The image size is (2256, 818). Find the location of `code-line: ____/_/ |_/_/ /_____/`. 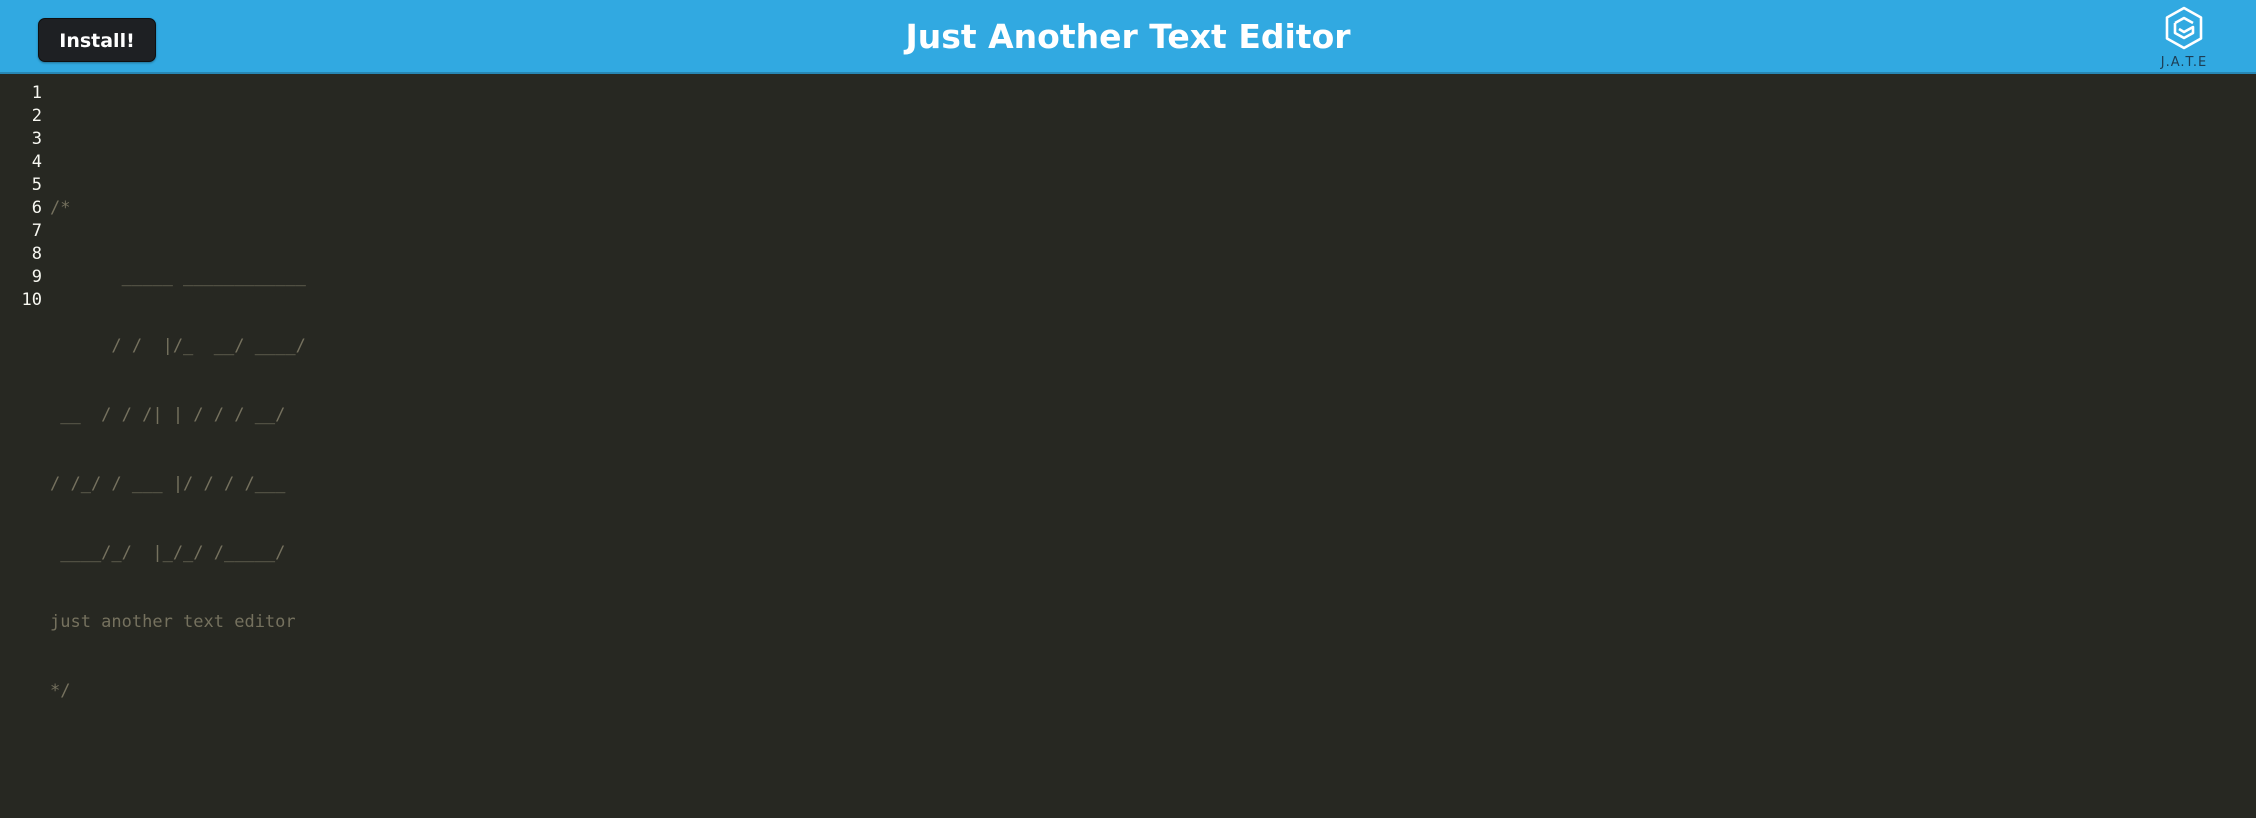

code-line: ____/_/ |_/_/ /_____/ is located at coordinates (178, 553).